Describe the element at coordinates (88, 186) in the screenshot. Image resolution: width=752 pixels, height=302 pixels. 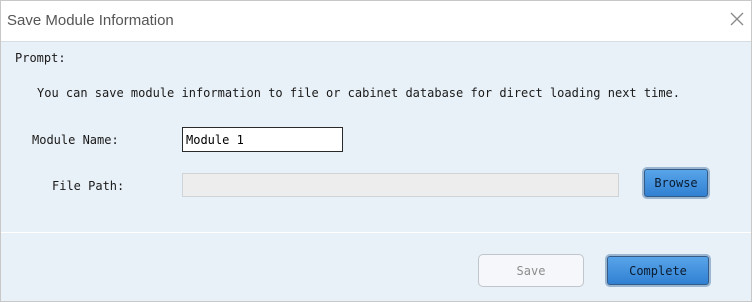
I see `file-path-label: File Path:` at that location.